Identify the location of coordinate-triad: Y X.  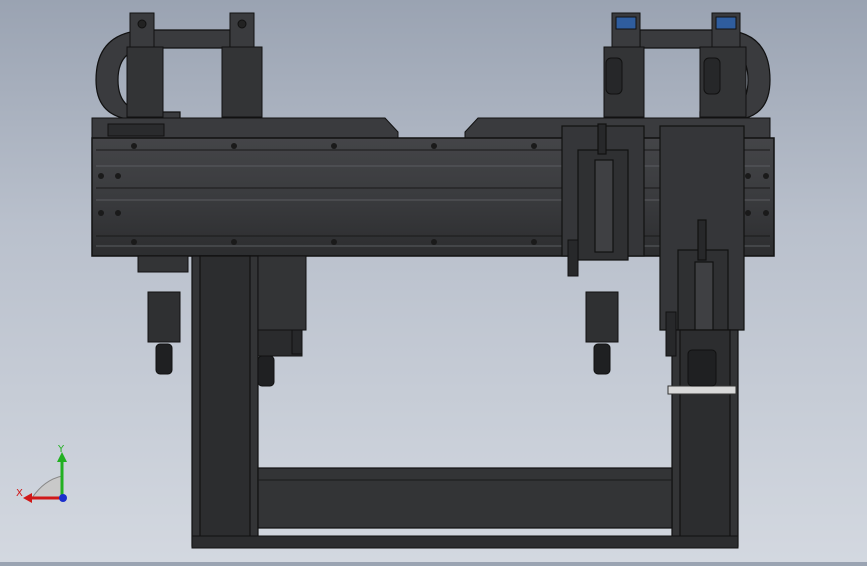
(44, 475).